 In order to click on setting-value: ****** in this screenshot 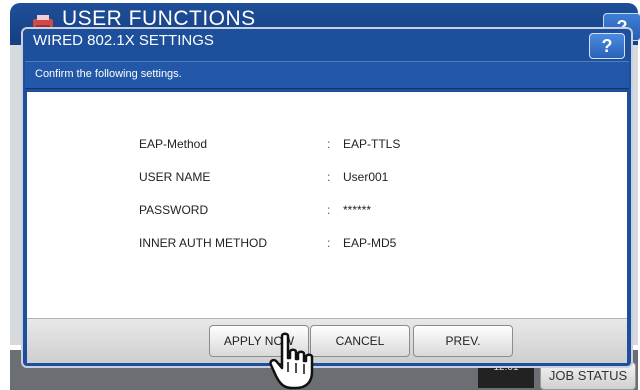, I will do `click(357, 210)`.